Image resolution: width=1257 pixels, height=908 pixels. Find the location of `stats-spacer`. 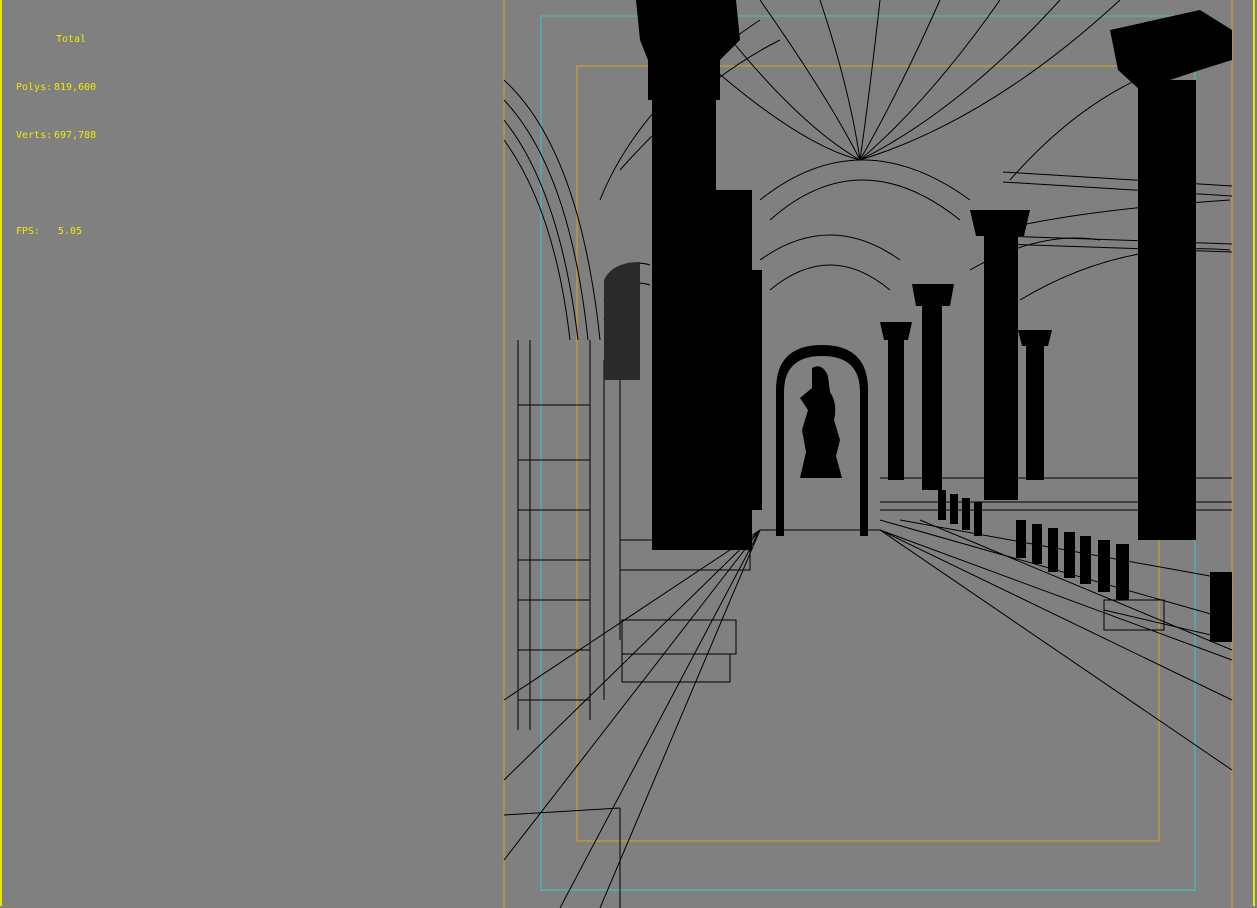

stats-spacer is located at coordinates (56, 184).